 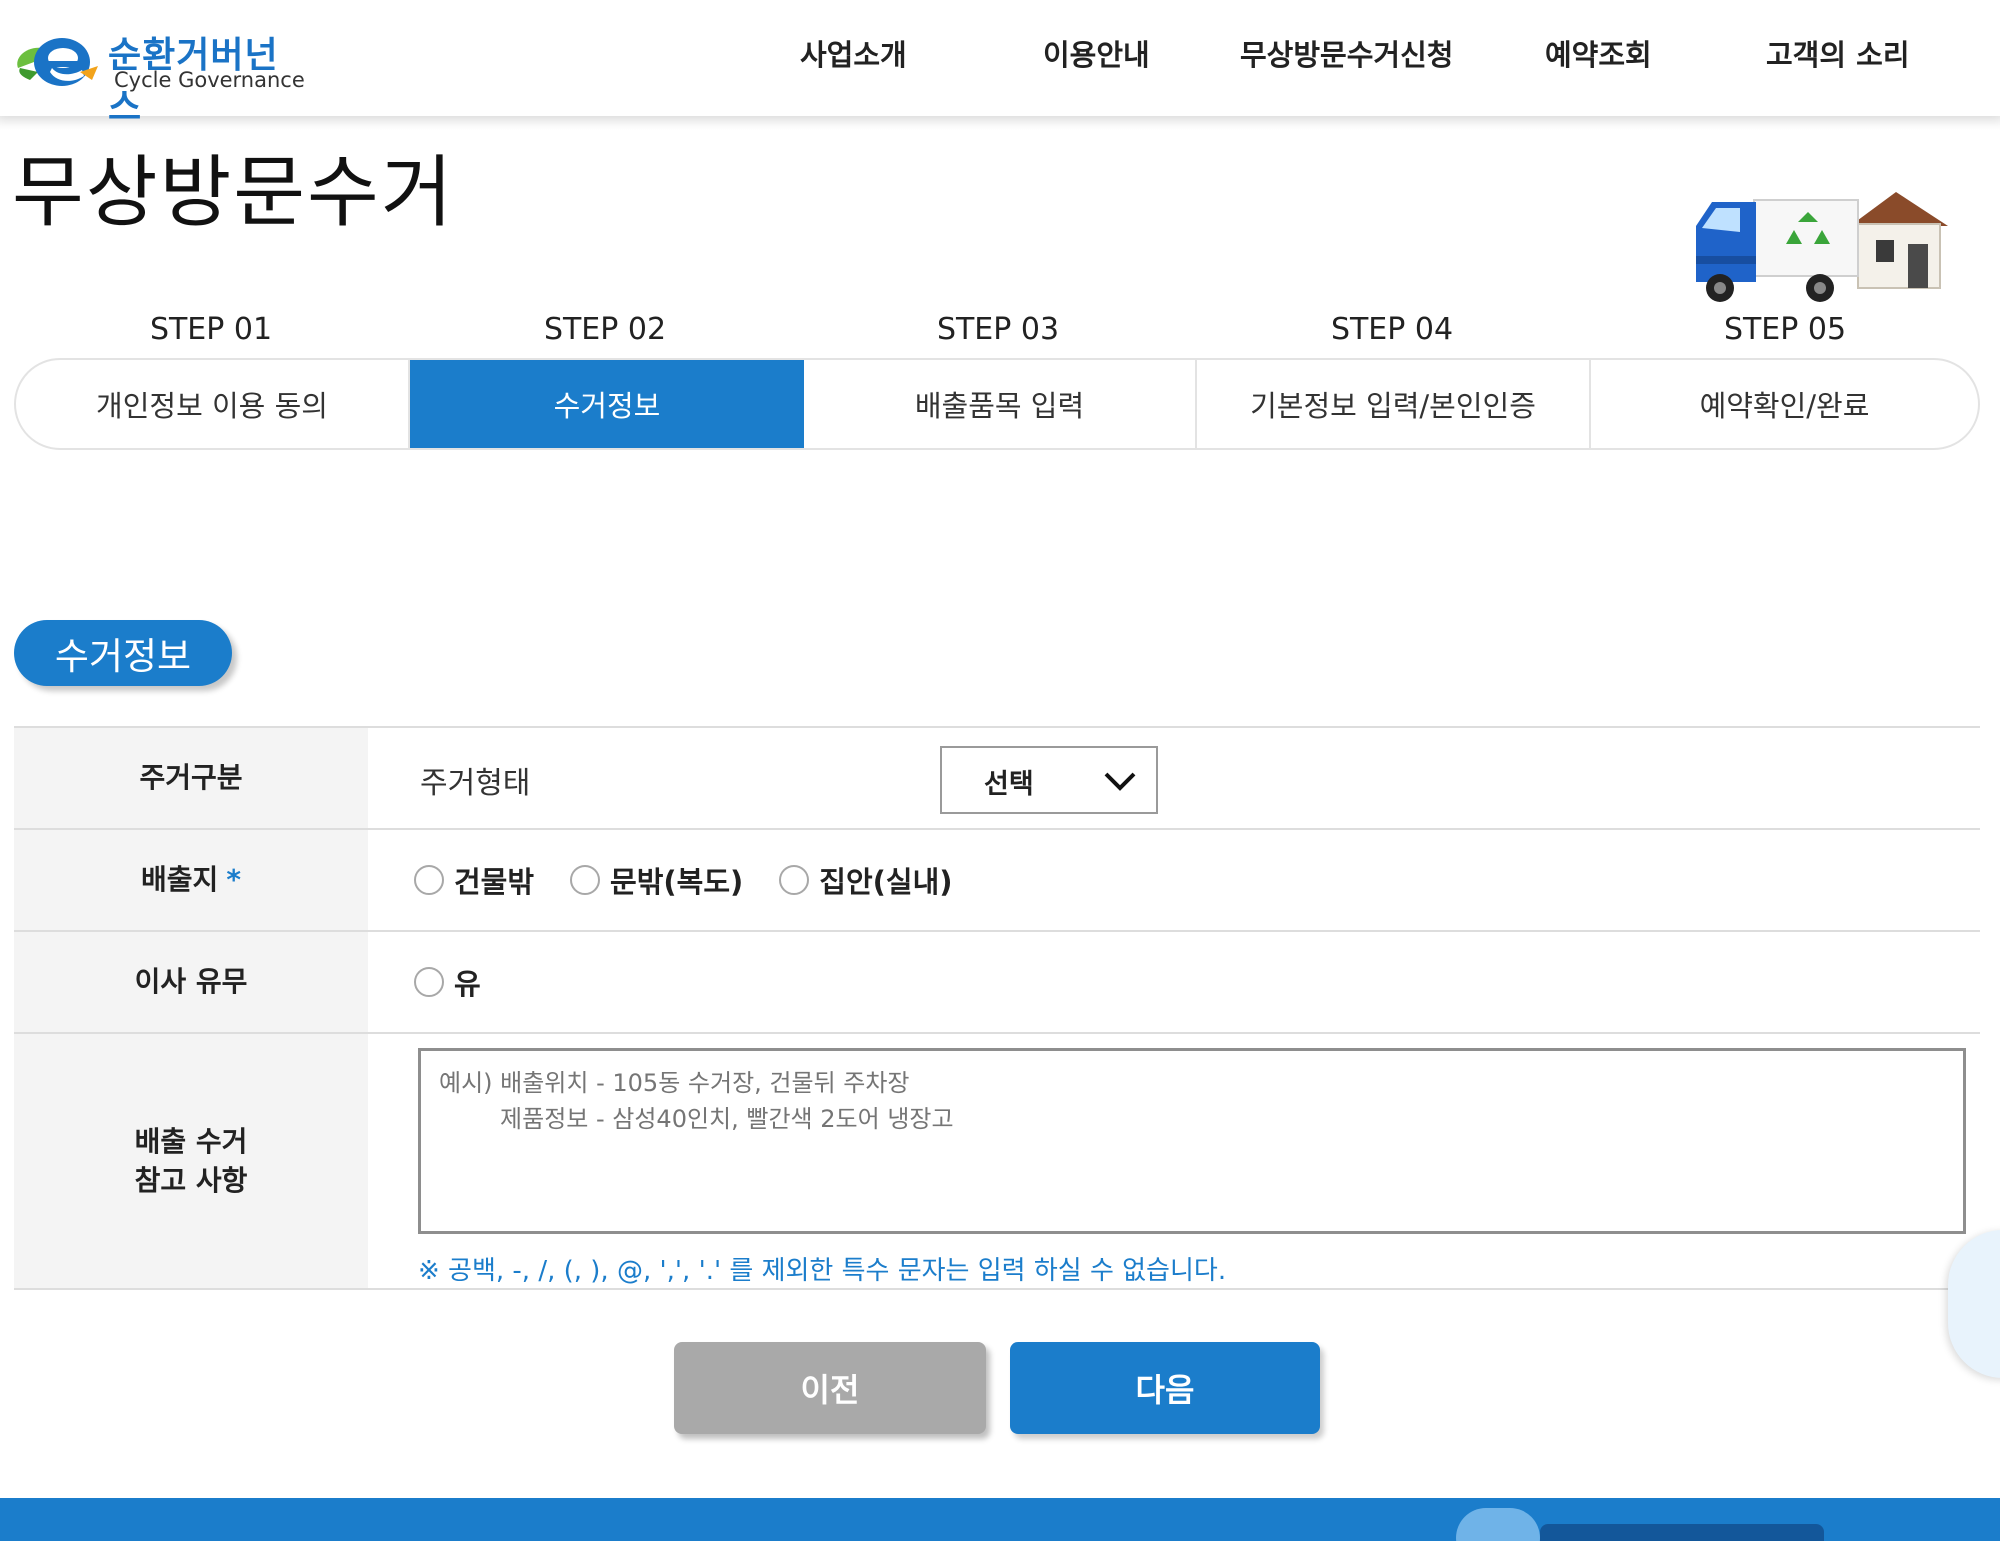 I want to click on row-header-location: 배출지 *, so click(x=191, y=880).